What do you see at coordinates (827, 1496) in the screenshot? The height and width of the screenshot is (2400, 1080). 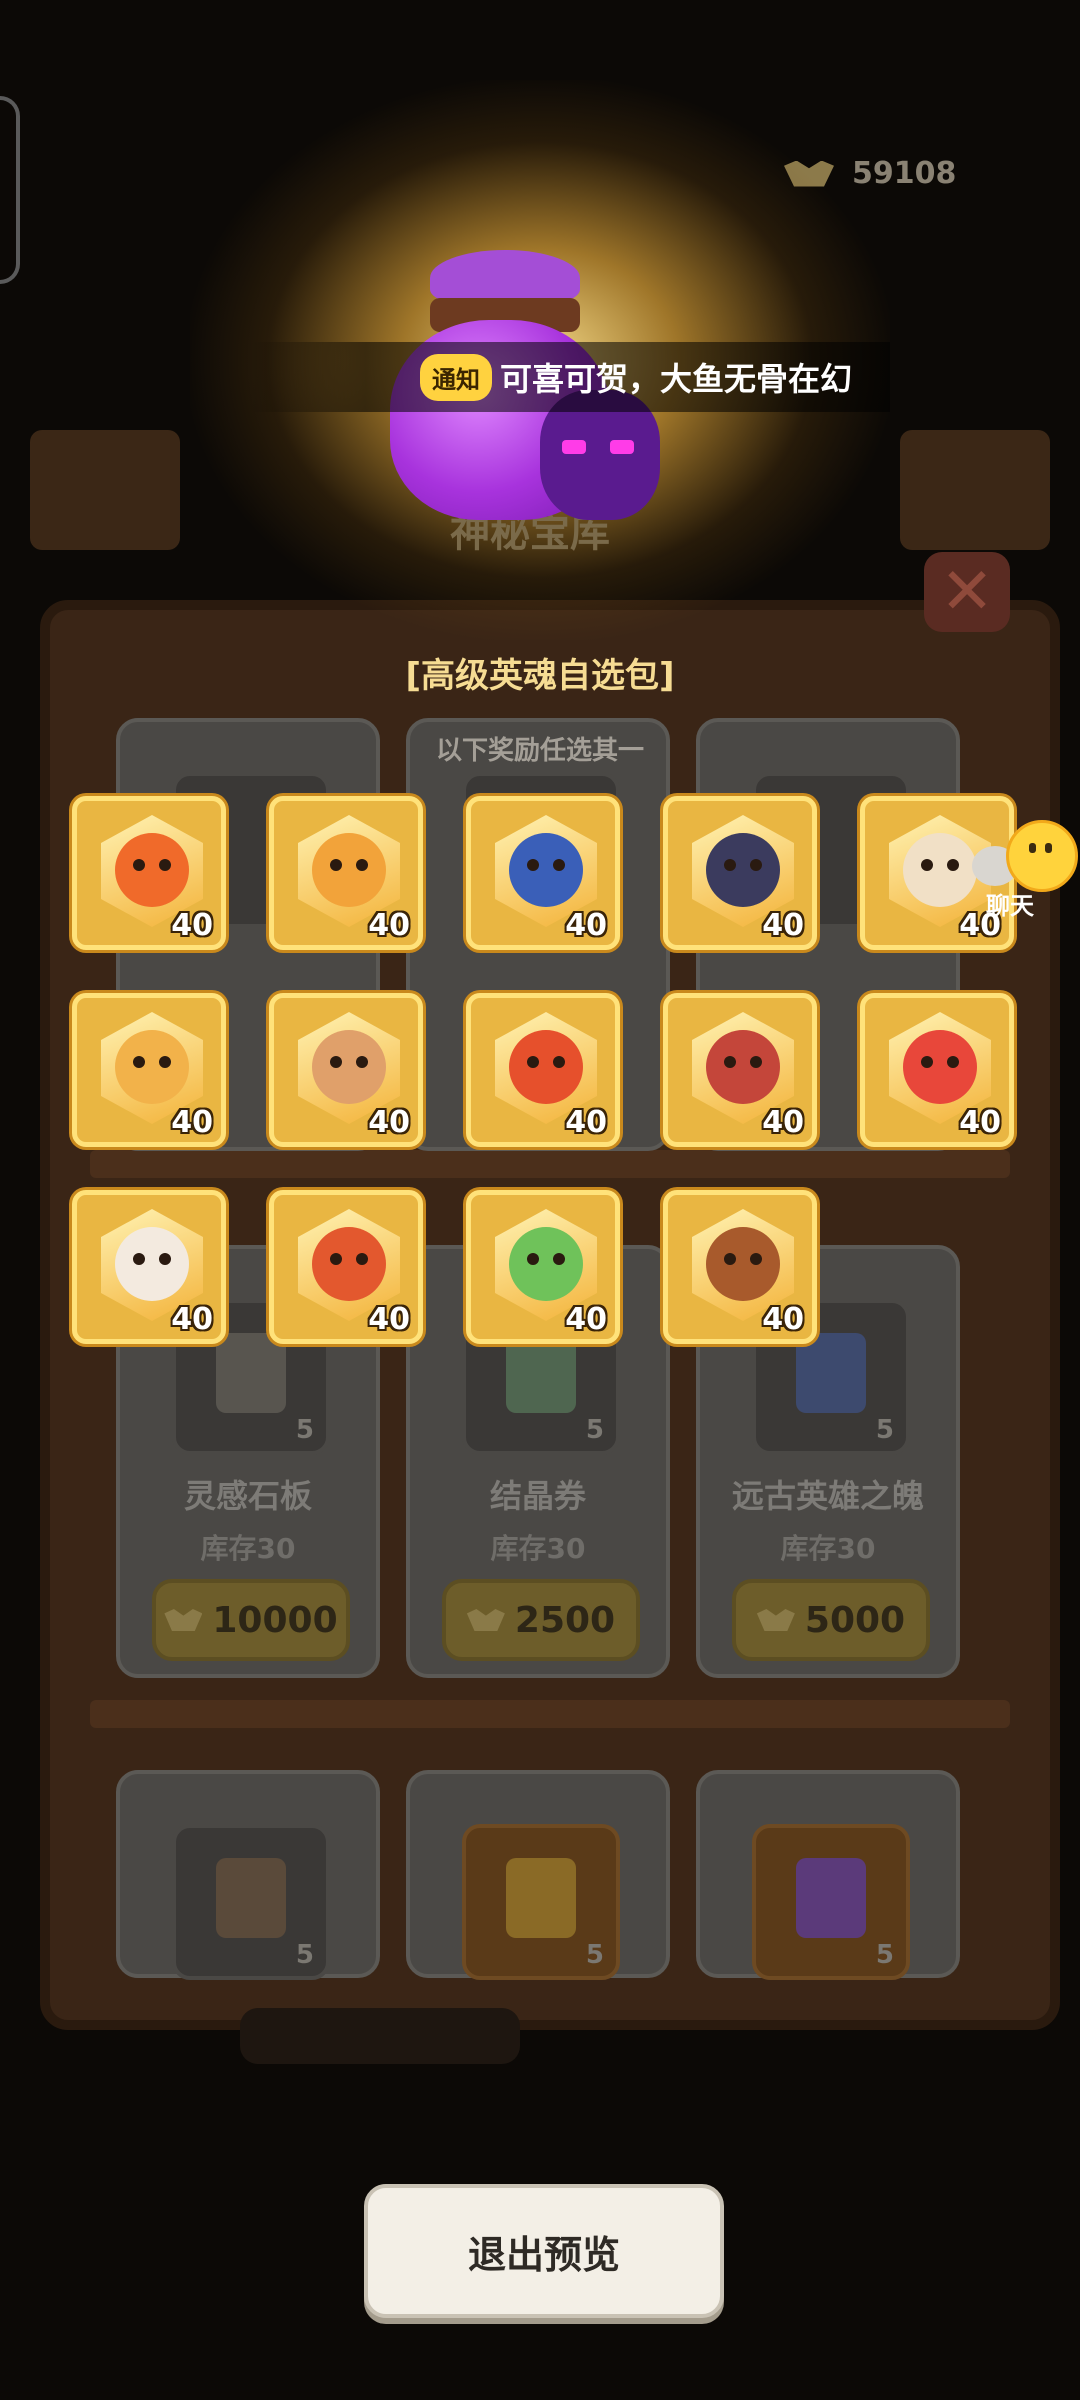 I see `item-name: 远古英雄之魄` at bounding box center [827, 1496].